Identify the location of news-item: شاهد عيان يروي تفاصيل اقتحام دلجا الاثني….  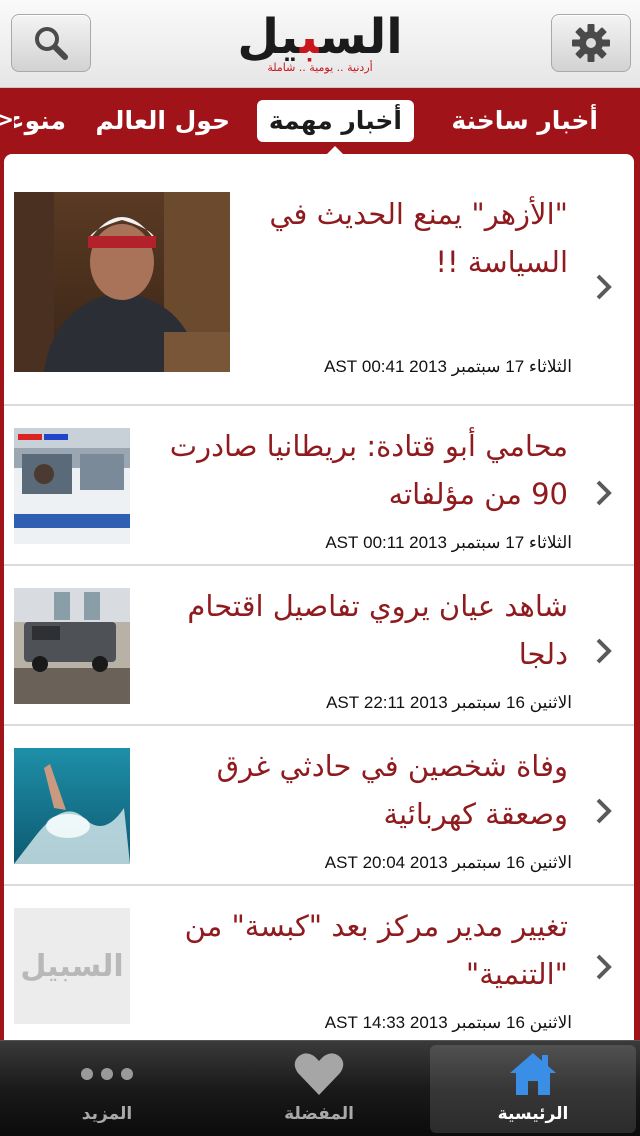
(319, 646).